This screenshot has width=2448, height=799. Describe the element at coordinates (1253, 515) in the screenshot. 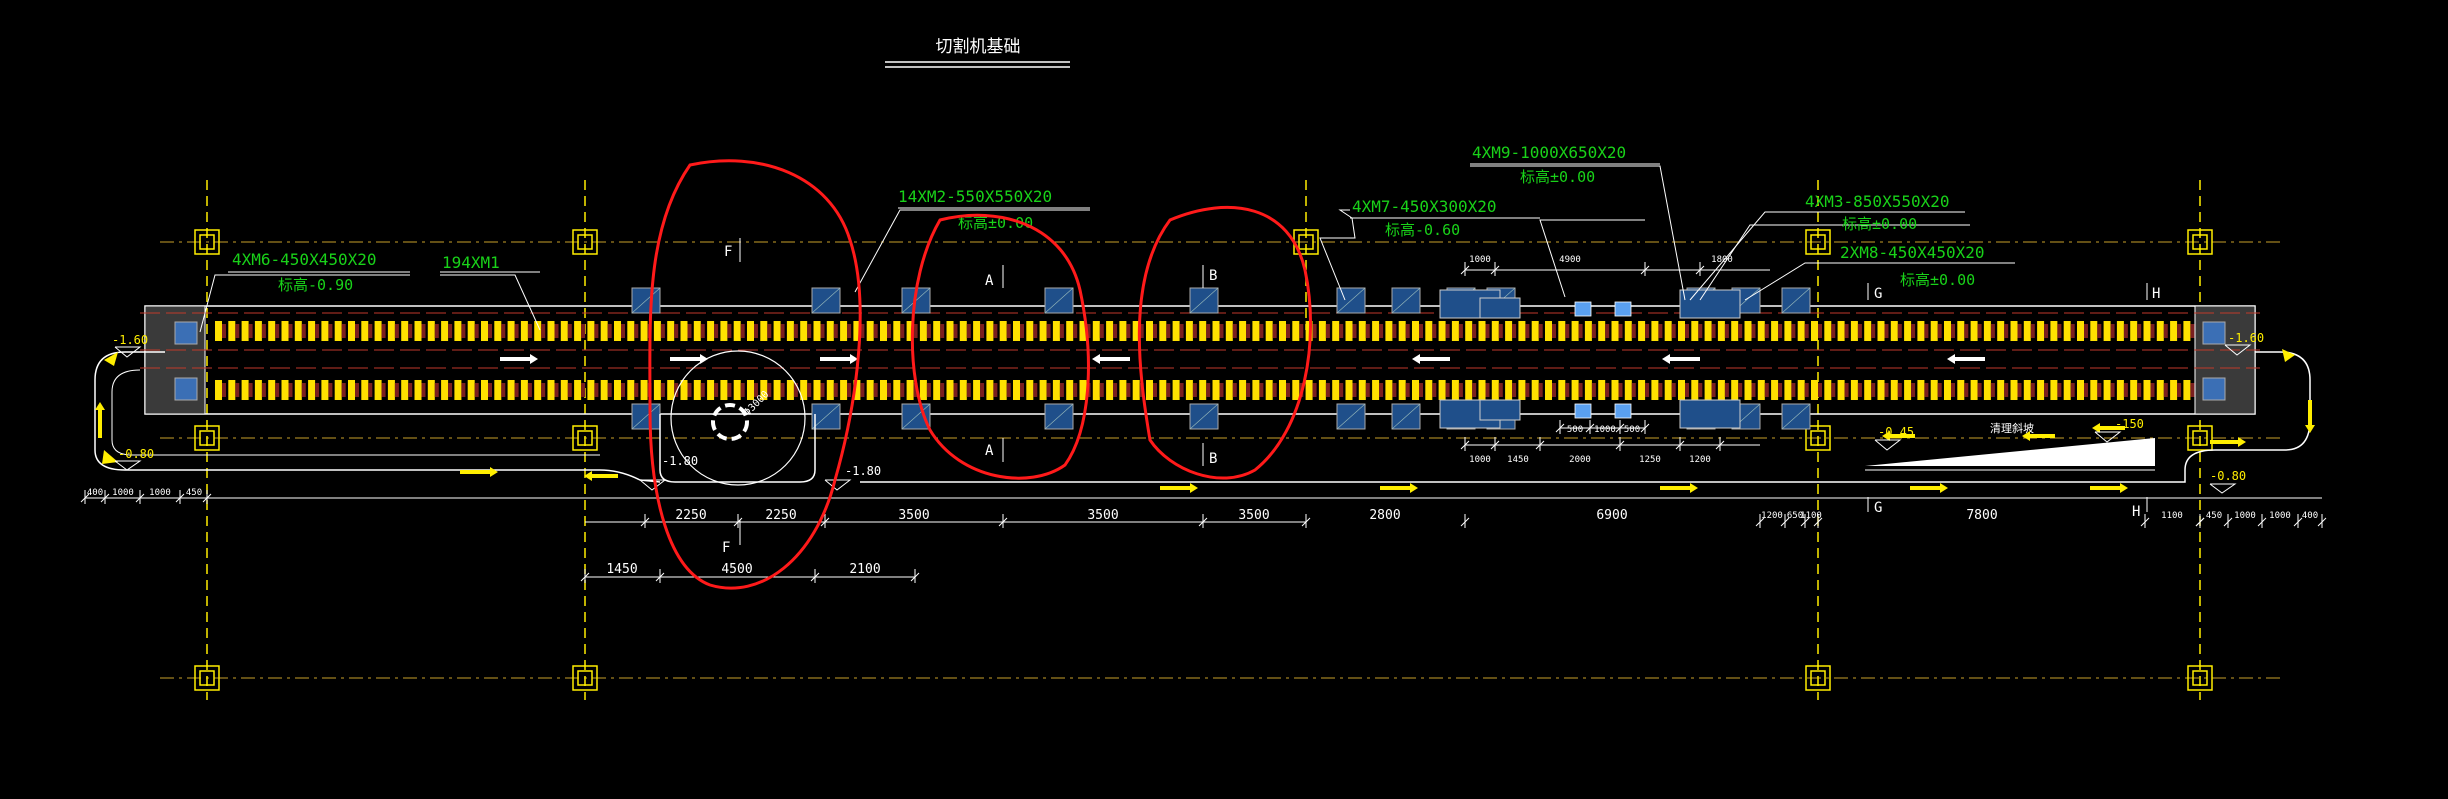

I see `dimension-text: 3500` at that location.